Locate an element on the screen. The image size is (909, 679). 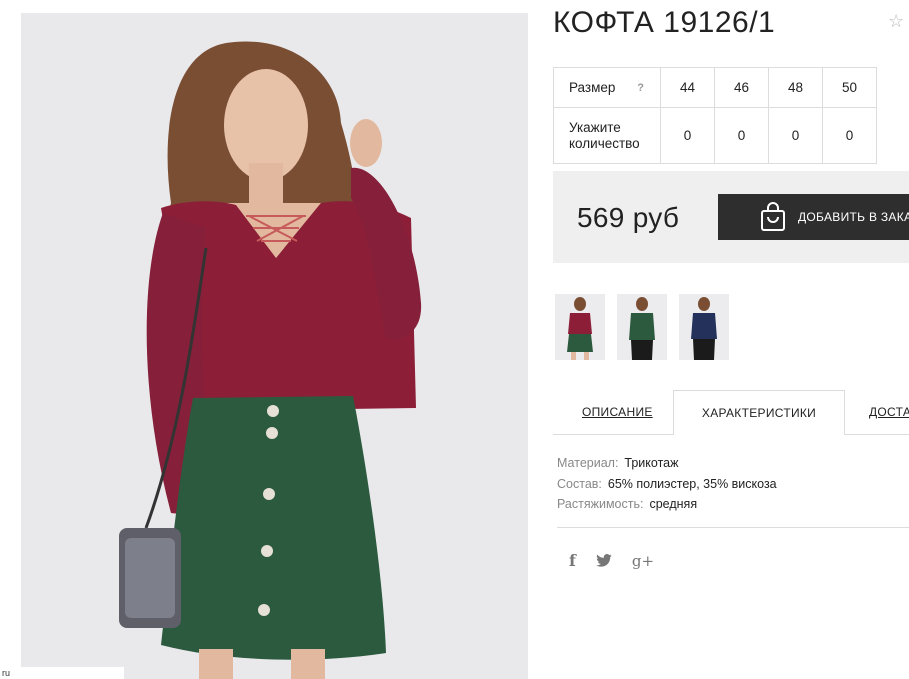
add-to-cart-button: ДОБАВИТЬ В ЗАКАЗ is located at coordinates (813, 217).